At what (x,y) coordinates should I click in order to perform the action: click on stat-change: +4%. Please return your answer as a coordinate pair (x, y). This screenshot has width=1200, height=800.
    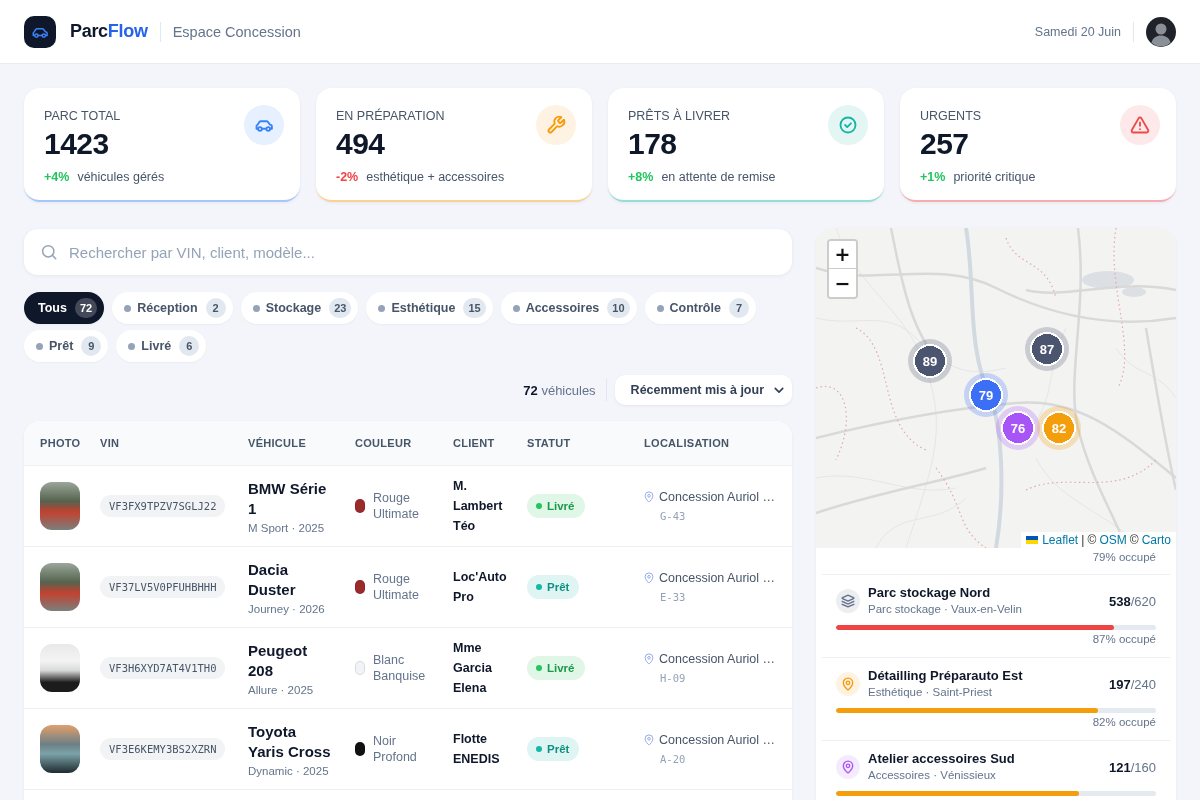
    Looking at the image, I should click on (57, 177).